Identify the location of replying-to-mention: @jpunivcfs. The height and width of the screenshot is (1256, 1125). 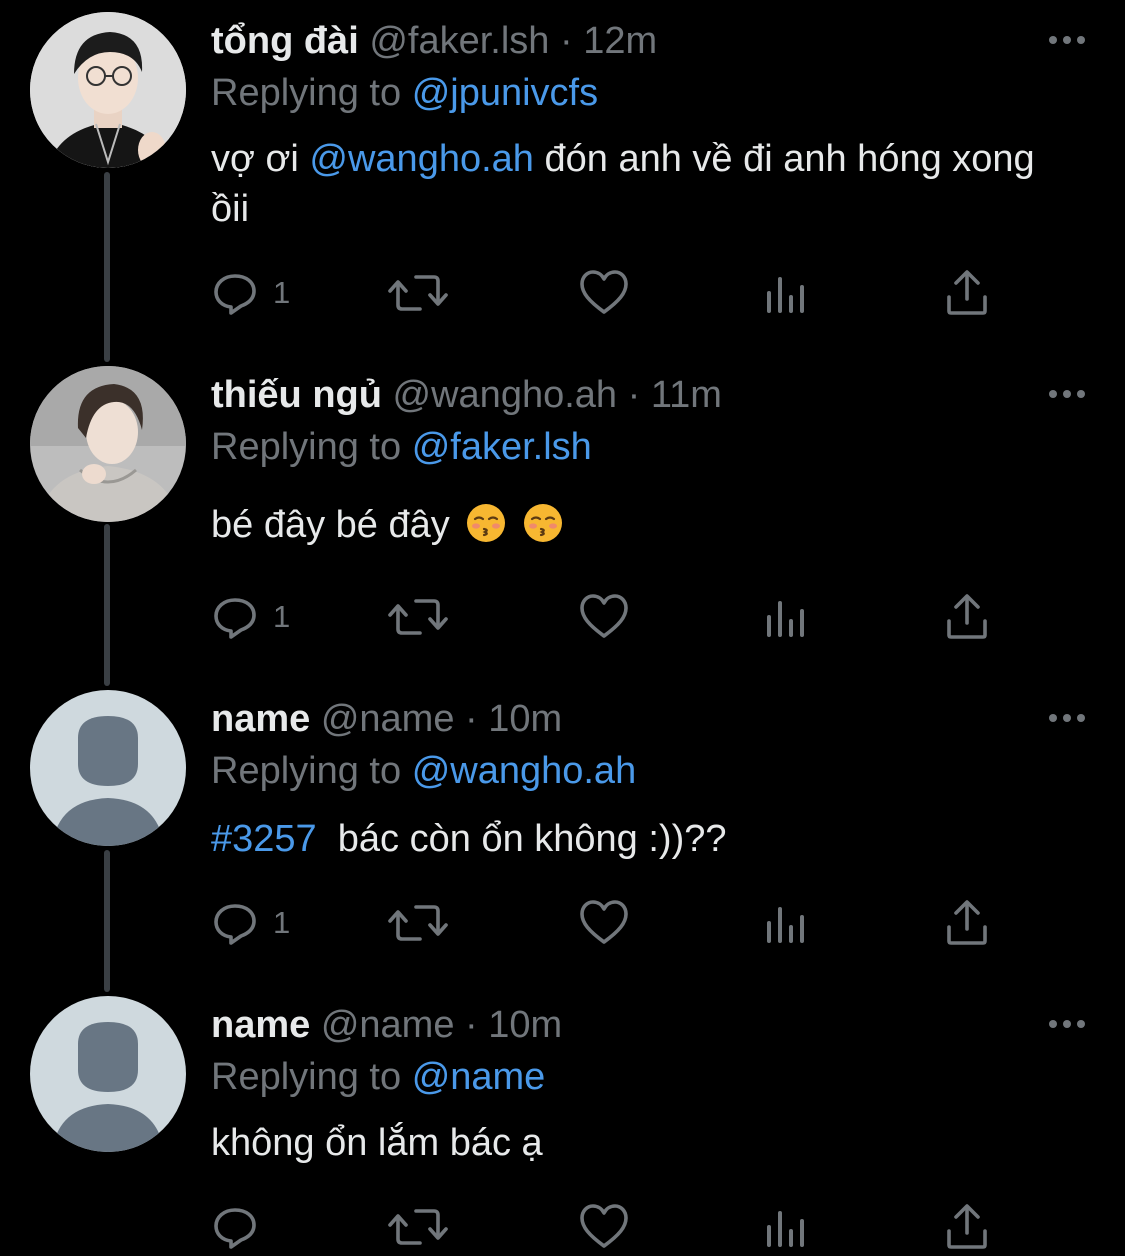
(505, 93).